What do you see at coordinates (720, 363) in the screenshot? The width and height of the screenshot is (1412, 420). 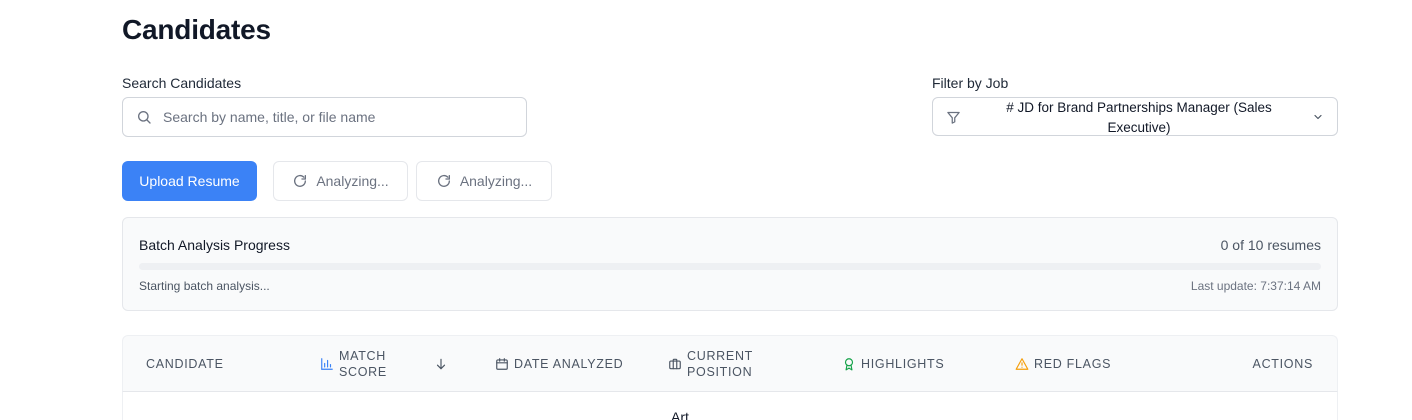 I see `column-current-position-label: CURRENT POSITION` at bounding box center [720, 363].